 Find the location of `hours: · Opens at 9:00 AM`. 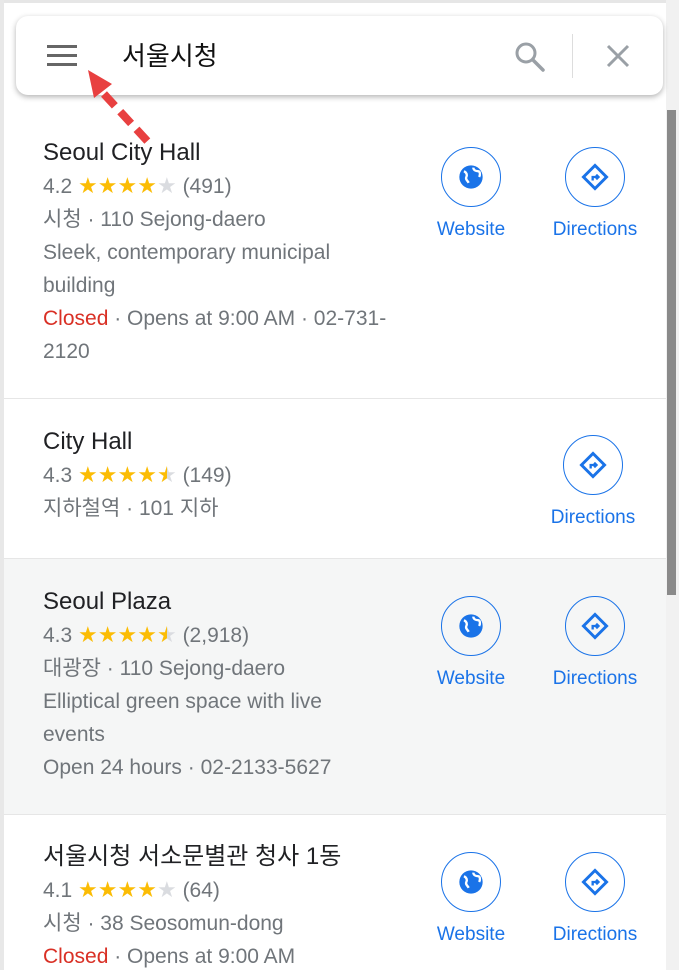

hours: · Opens at 9:00 AM is located at coordinates (202, 956).